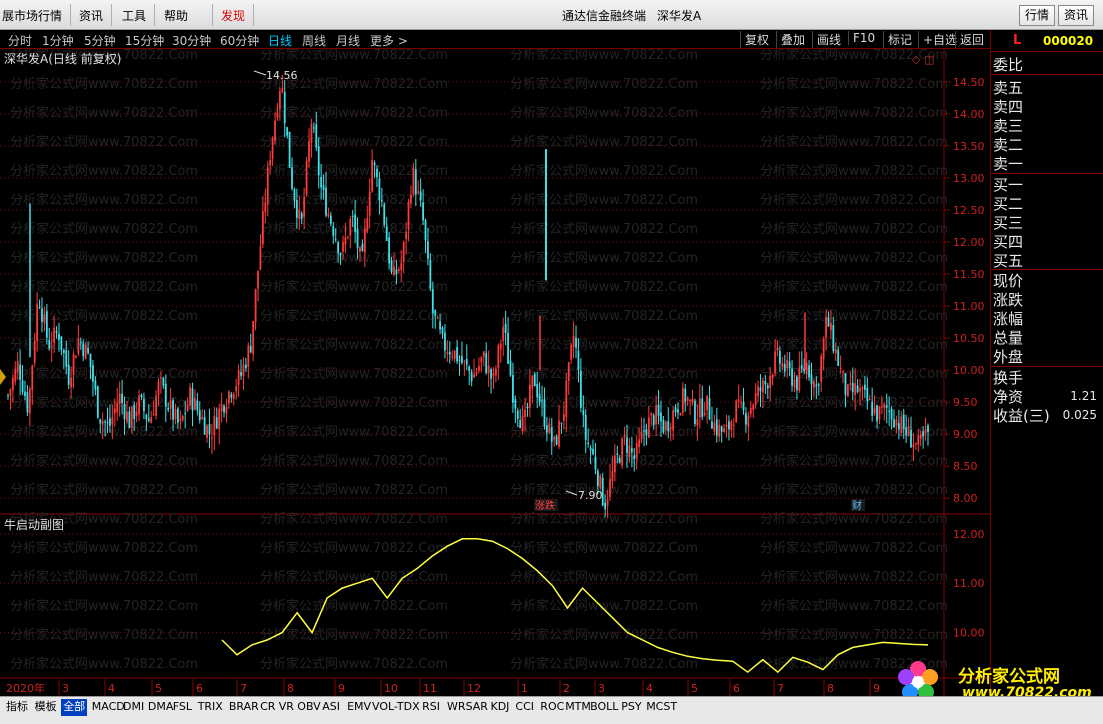  What do you see at coordinates (133, 707) in the screenshot?
I see `indicator-tab: DMI` at bounding box center [133, 707].